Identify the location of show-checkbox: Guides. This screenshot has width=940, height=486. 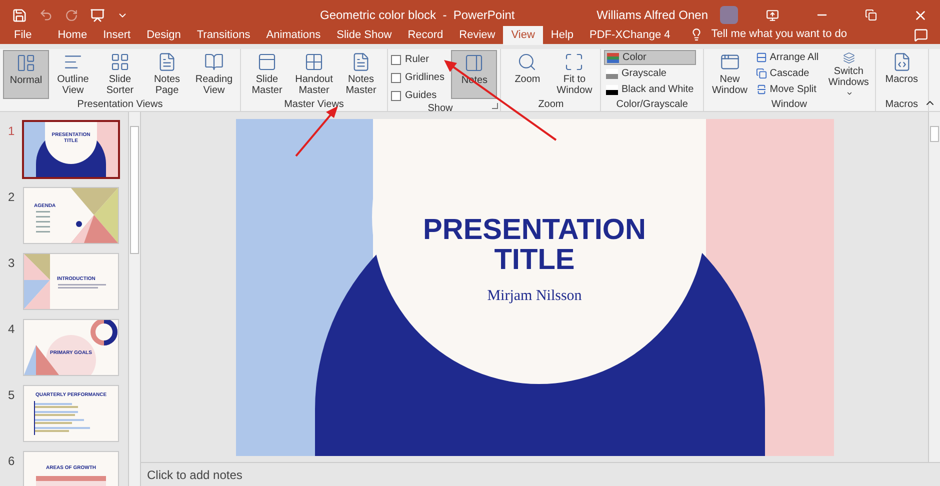
(417, 95).